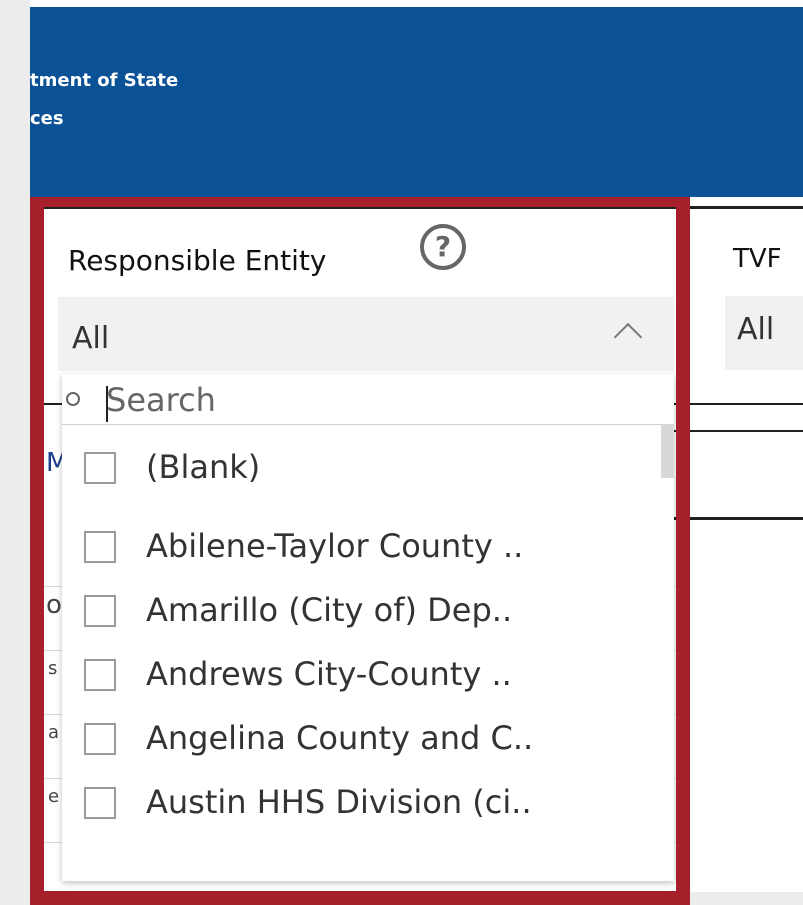  I want to click on tvf-filter-select: All, so click(764, 333).